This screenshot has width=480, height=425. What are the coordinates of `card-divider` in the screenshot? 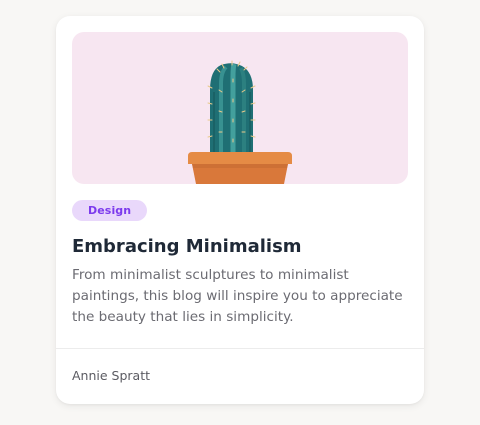 It's located at (240, 348).